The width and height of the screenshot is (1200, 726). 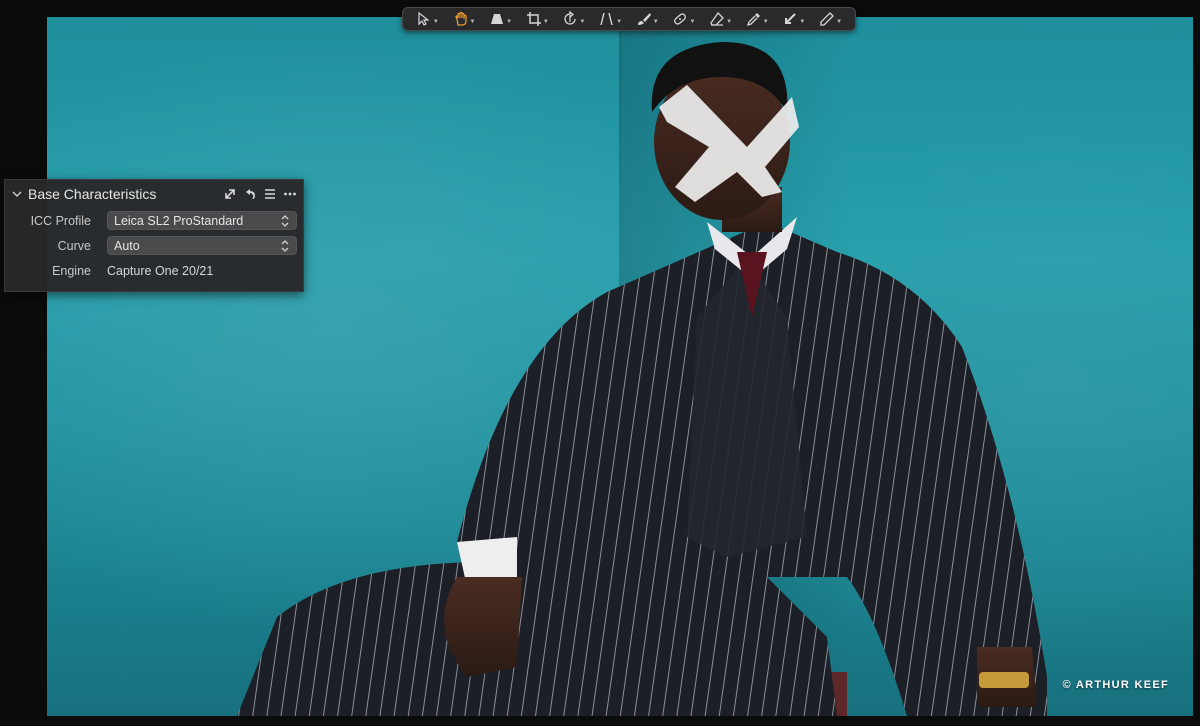 What do you see at coordinates (629, 19) in the screenshot?
I see `cursor-toolbar: ▼ ▼ ▼ ▼ ▼ ▼ ▼ ▼ ▼ ▼ ▼ ▼` at bounding box center [629, 19].